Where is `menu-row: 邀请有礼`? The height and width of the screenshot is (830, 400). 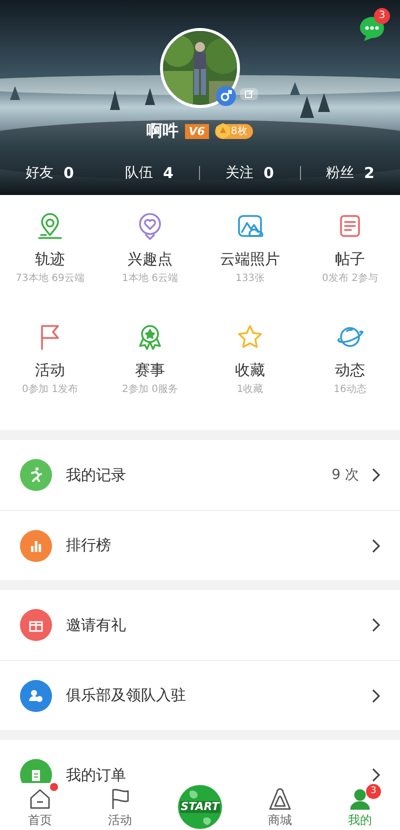 menu-row: 邀请有礼 is located at coordinates (200, 625).